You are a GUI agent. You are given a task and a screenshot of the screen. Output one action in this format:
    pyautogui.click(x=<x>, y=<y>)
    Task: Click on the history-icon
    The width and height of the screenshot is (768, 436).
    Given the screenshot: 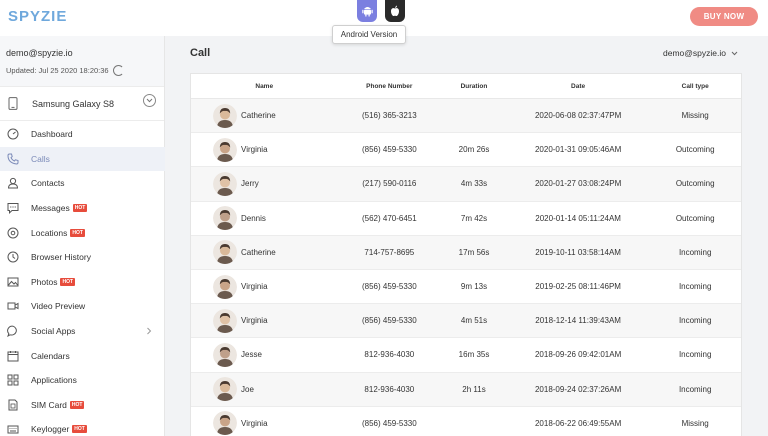 What is the action you would take?
    pyautogui.click(x=12, y=257)
    